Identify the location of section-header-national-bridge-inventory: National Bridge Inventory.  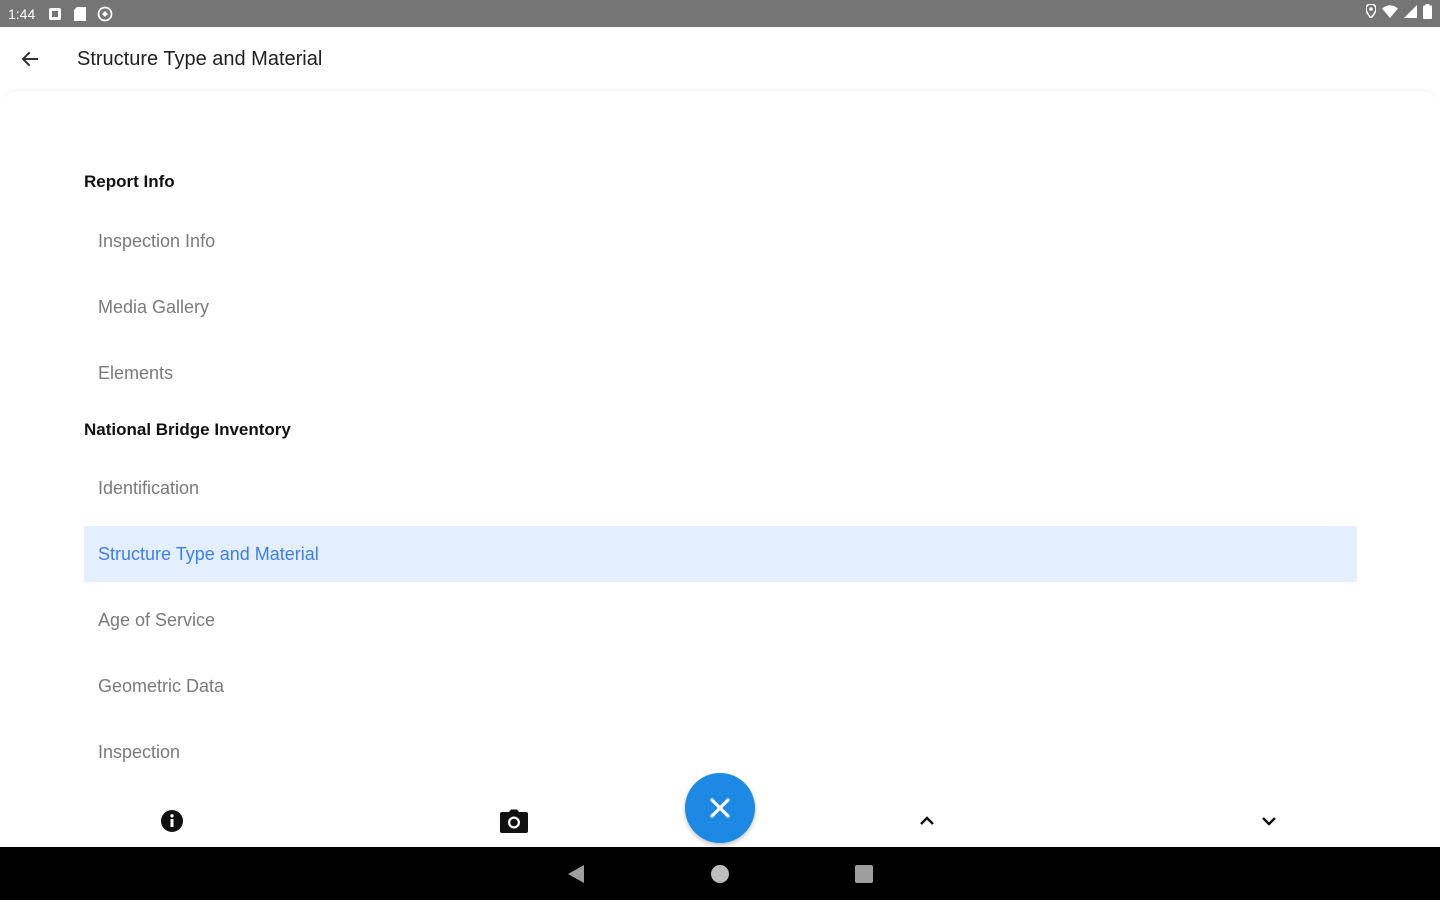
(187, 429).